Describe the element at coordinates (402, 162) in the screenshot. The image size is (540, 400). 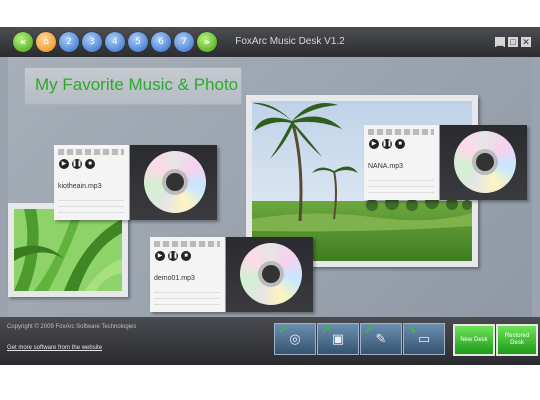
I see `player-panel: ▶ ❚❚ ■ NANA.mp3` at that location.